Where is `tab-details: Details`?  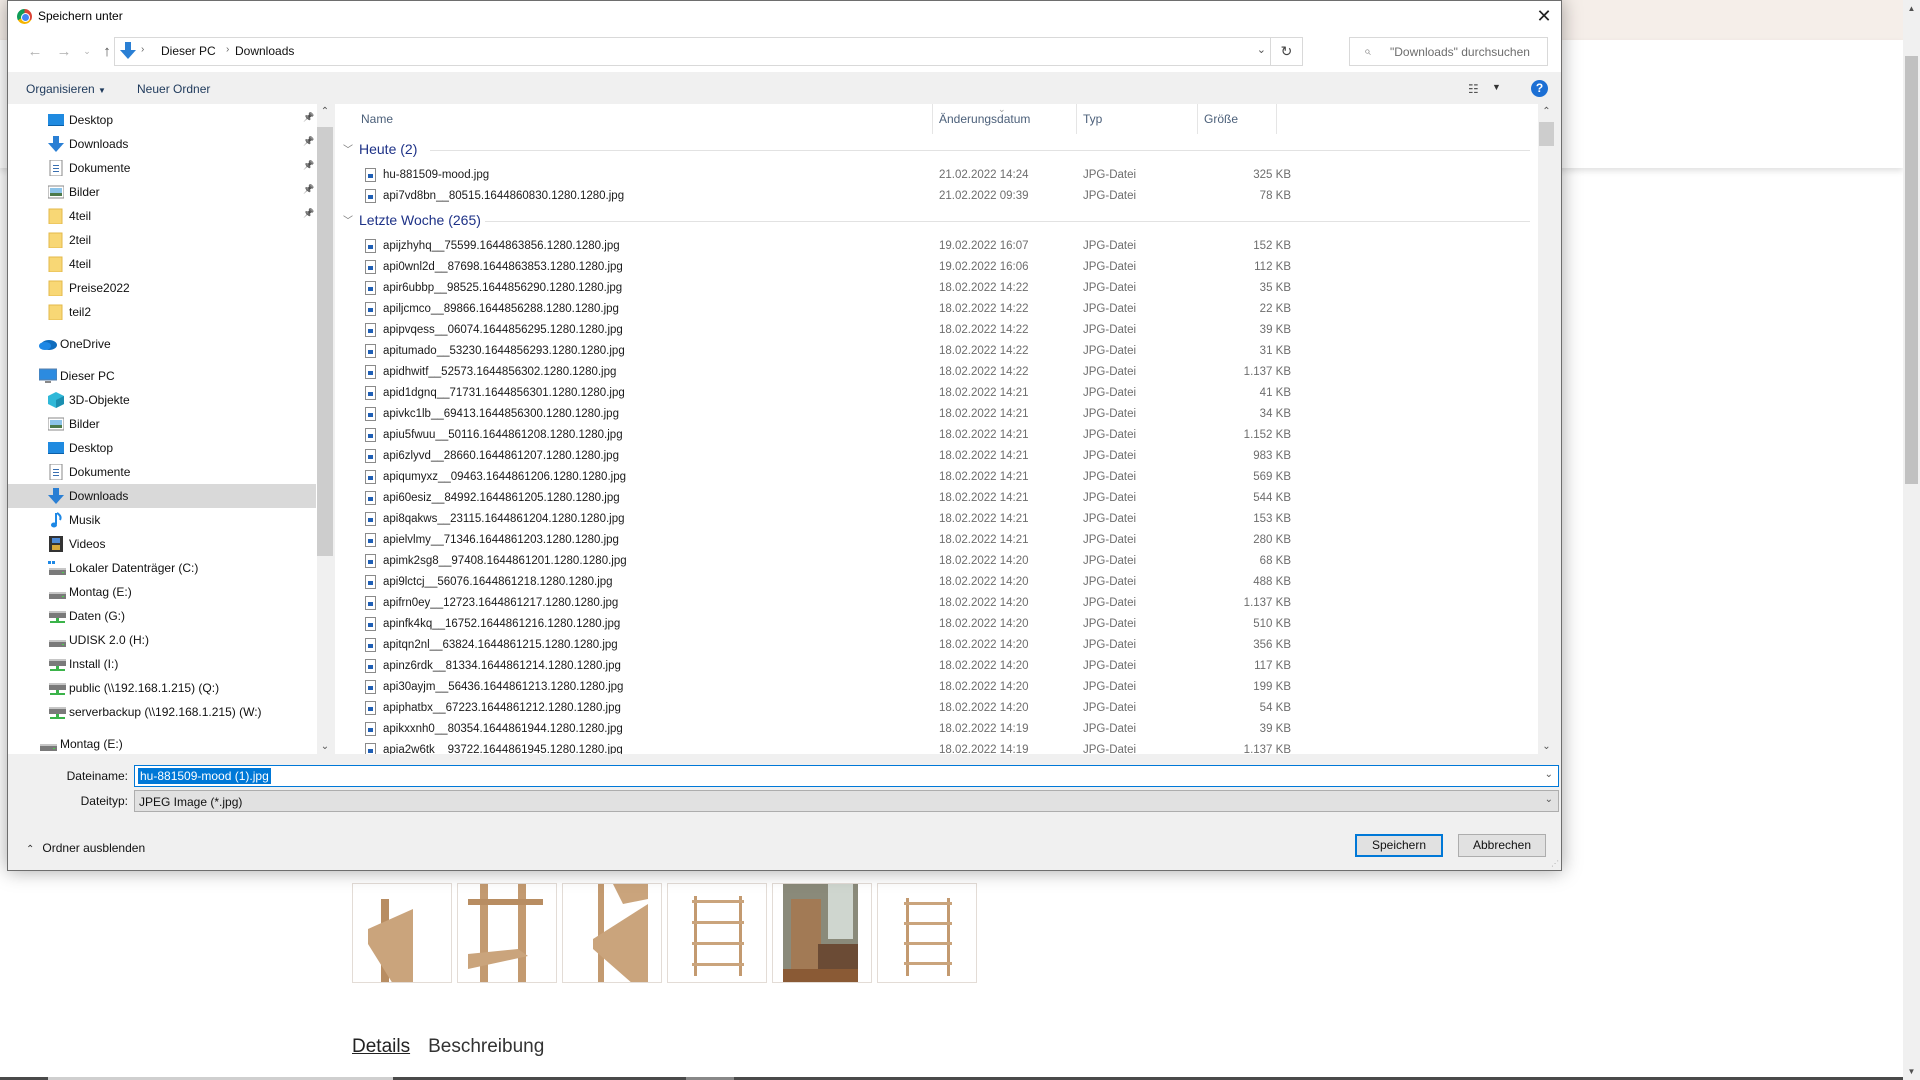 tab-details: Details is located at coordinates (381, 1047).